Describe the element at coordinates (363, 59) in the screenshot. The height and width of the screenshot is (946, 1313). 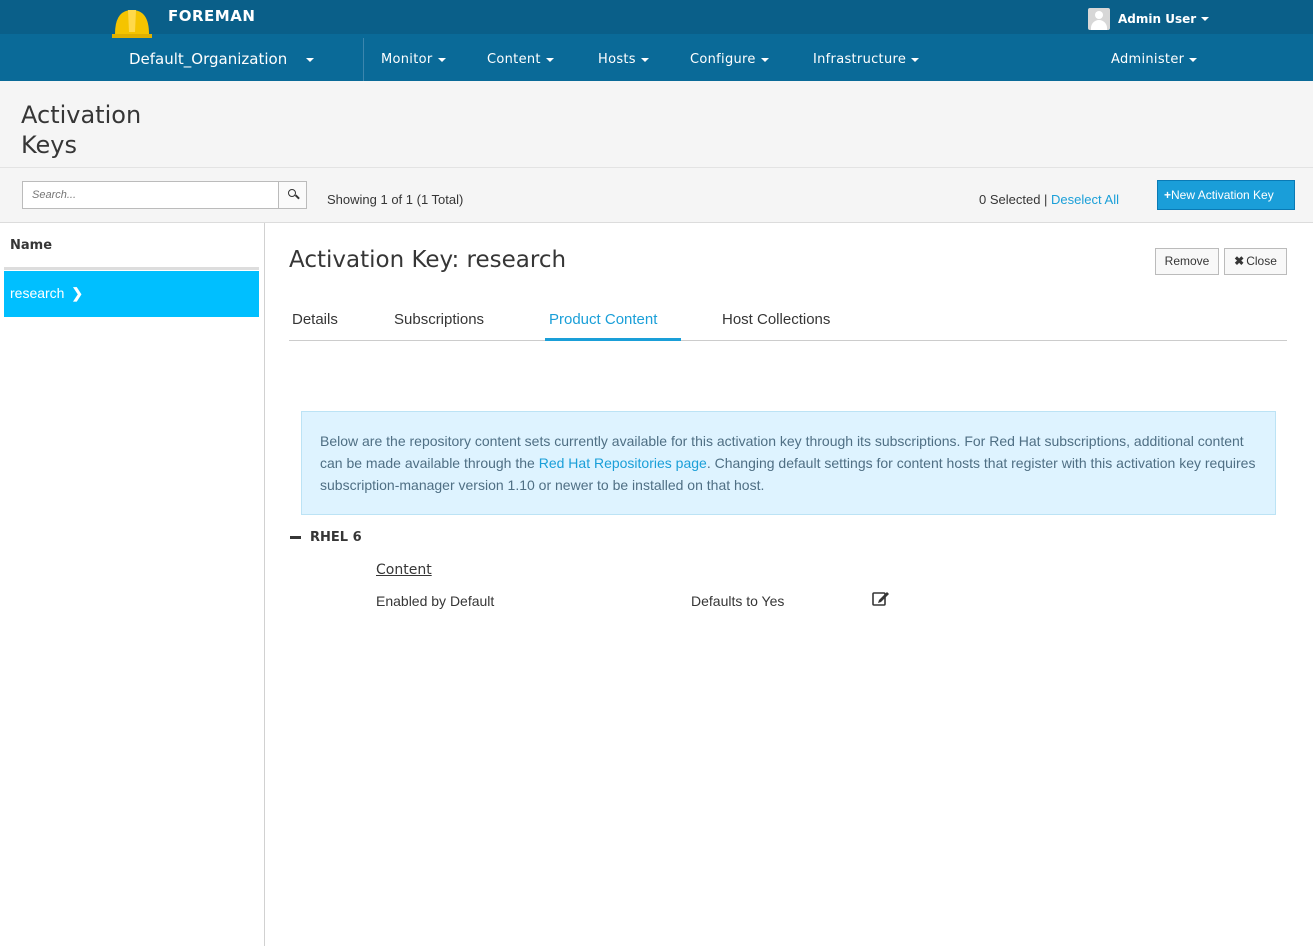
I see `nav-divider` at that location.